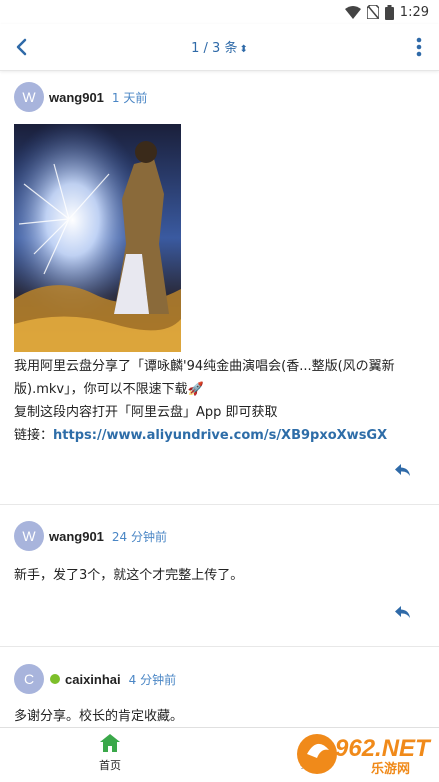  I want to click on post-body: 多谢分享。校长的肯定收藏。, so click(99, 716).